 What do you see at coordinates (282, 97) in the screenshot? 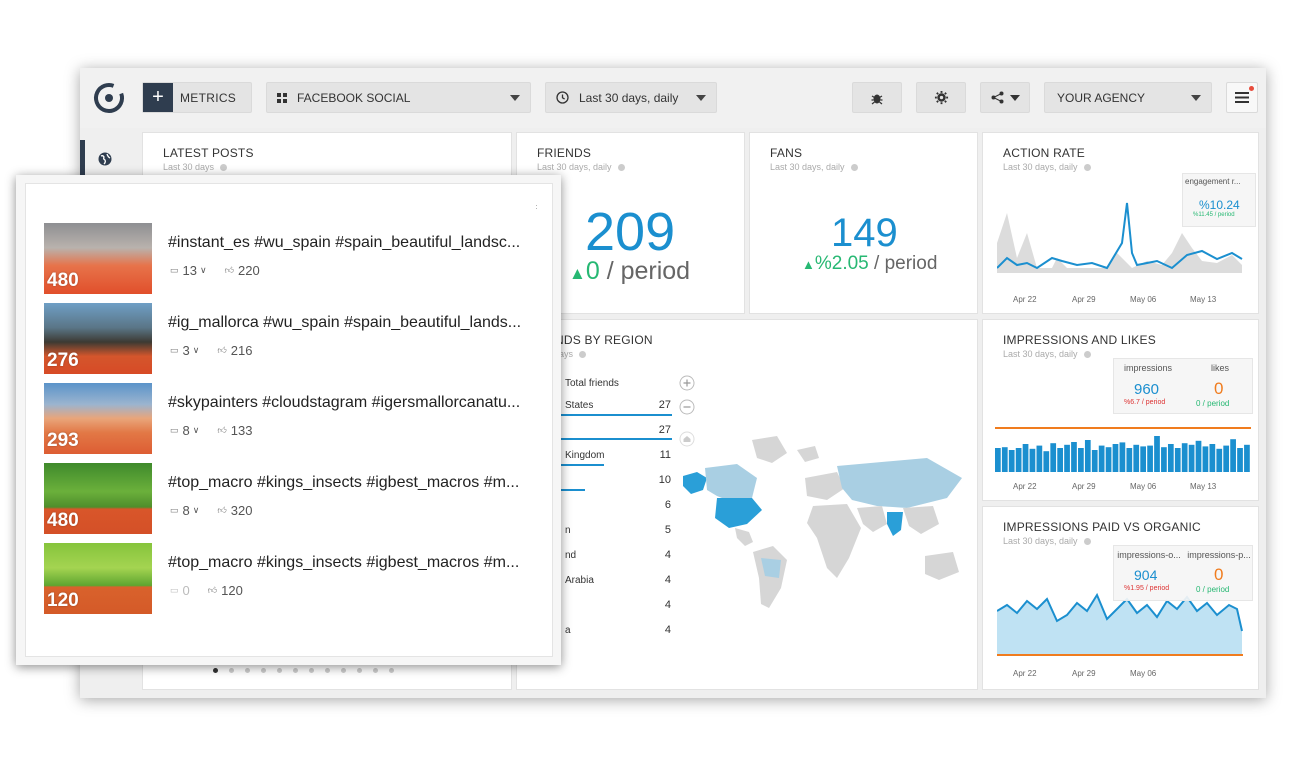
I see `grid-icon` at bounding box center [282, 97].